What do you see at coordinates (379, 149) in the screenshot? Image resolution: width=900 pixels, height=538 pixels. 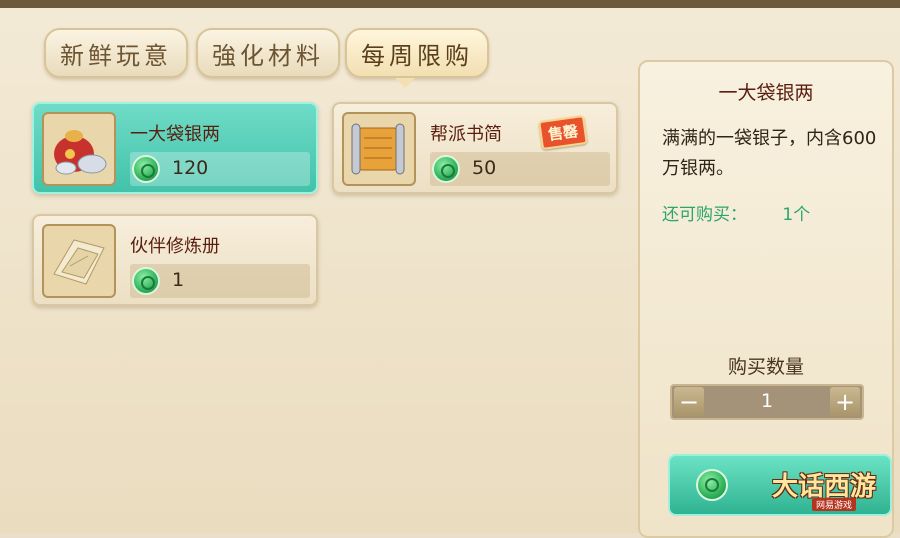 I see `scroll-icon` at bounding box center [379, 149].